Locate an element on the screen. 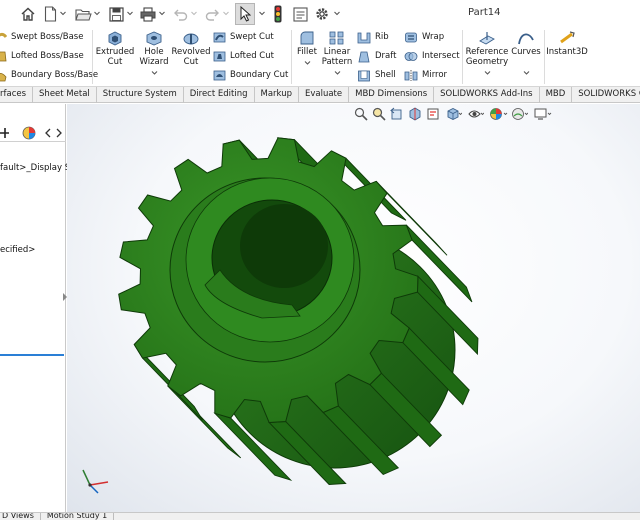 The width and height of the screenshot is (640, 520). revolved-cut-label-1: Revolved is located at coordinates (191, 52).